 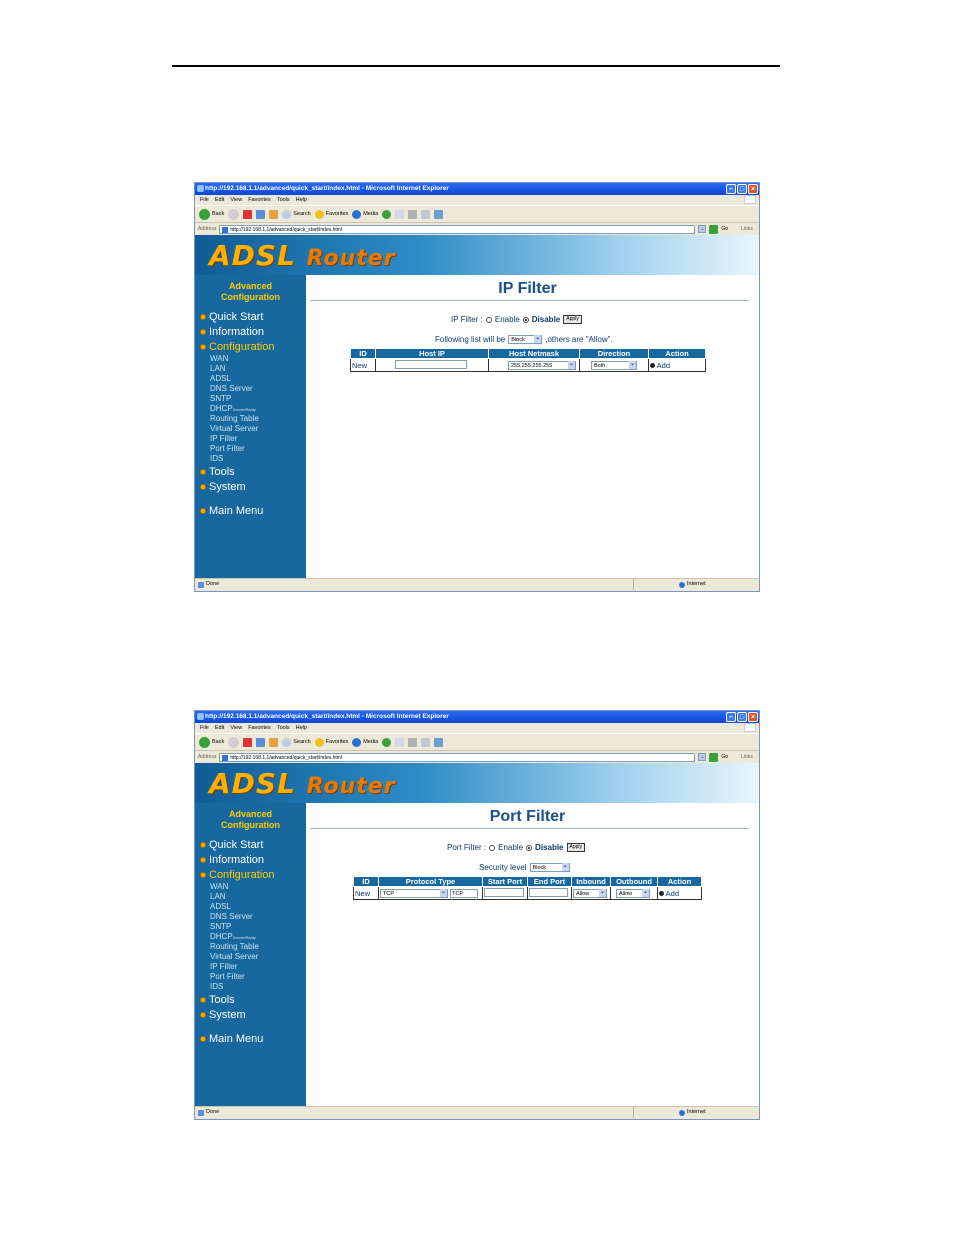 I want to click on menu-favorites: Favorites, so click(x=259, y=728).